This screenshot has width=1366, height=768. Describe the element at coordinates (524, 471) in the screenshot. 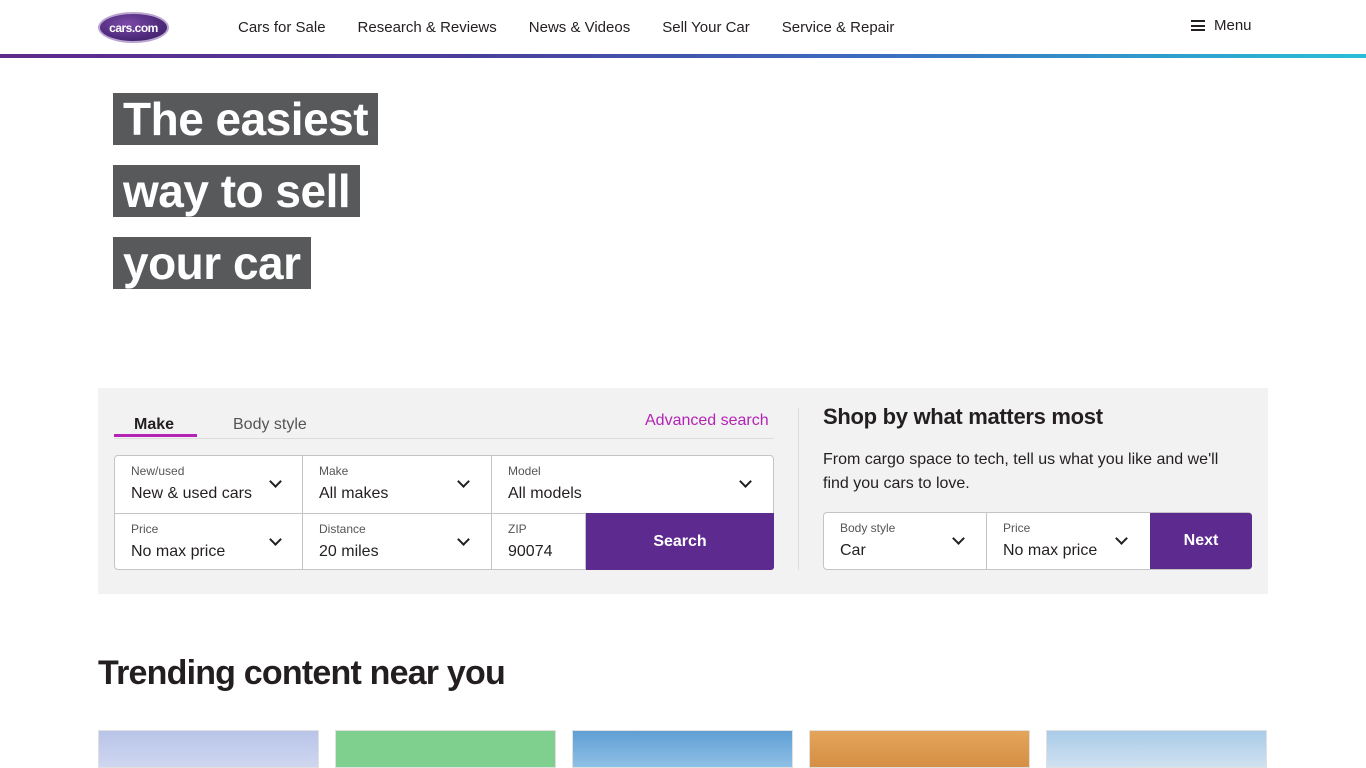

I see `model-label: Model` at that location.